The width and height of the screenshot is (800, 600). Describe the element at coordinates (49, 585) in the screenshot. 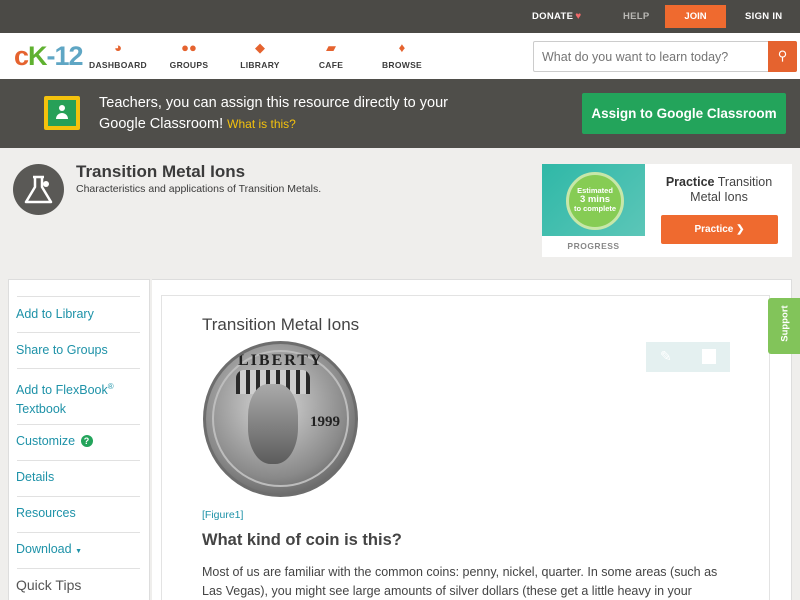

I see `quick-tips-heading: Quick Tips` at that location.